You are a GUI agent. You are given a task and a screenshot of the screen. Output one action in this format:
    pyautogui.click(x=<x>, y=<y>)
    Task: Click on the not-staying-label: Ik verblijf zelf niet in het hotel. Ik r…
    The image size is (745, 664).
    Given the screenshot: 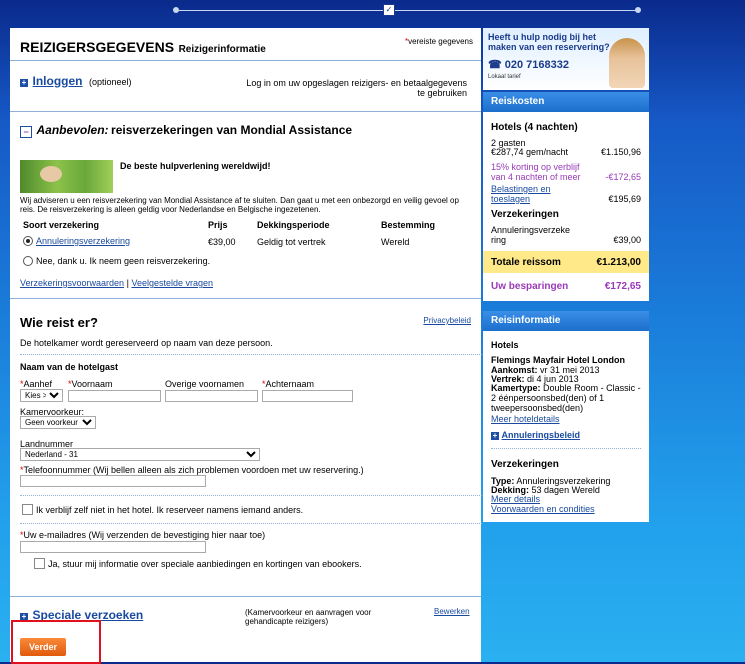 What is the action you would take?
    pyautogui.click(x=170, y=510)
    